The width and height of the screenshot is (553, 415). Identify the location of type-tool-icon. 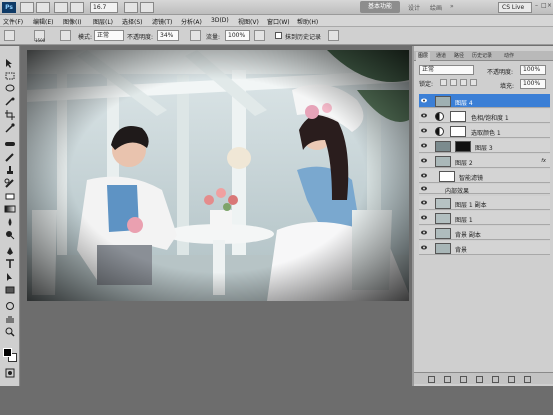
(10, 264).